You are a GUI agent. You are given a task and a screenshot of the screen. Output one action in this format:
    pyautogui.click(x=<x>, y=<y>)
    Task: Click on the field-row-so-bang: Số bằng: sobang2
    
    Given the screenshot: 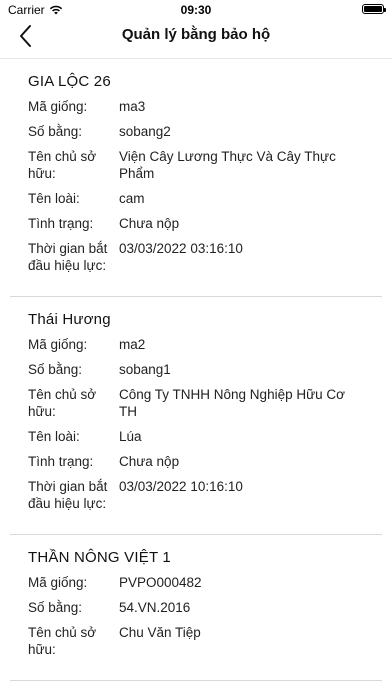 What is the action you would take?
    pyautogui.click(x=196, y=131)
    